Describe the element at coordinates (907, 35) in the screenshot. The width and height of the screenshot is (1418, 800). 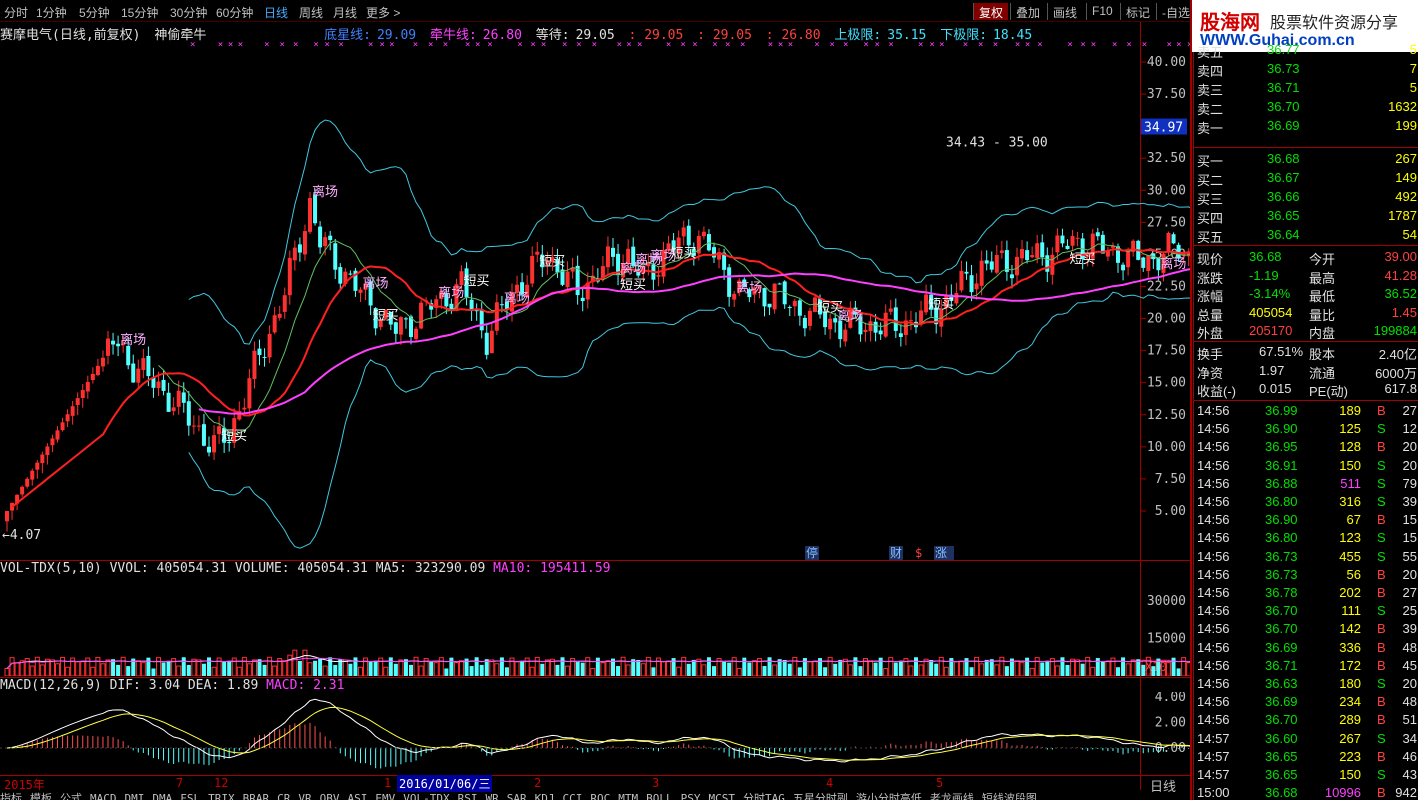
I see `upper-limit-value: 35.15` at that location.